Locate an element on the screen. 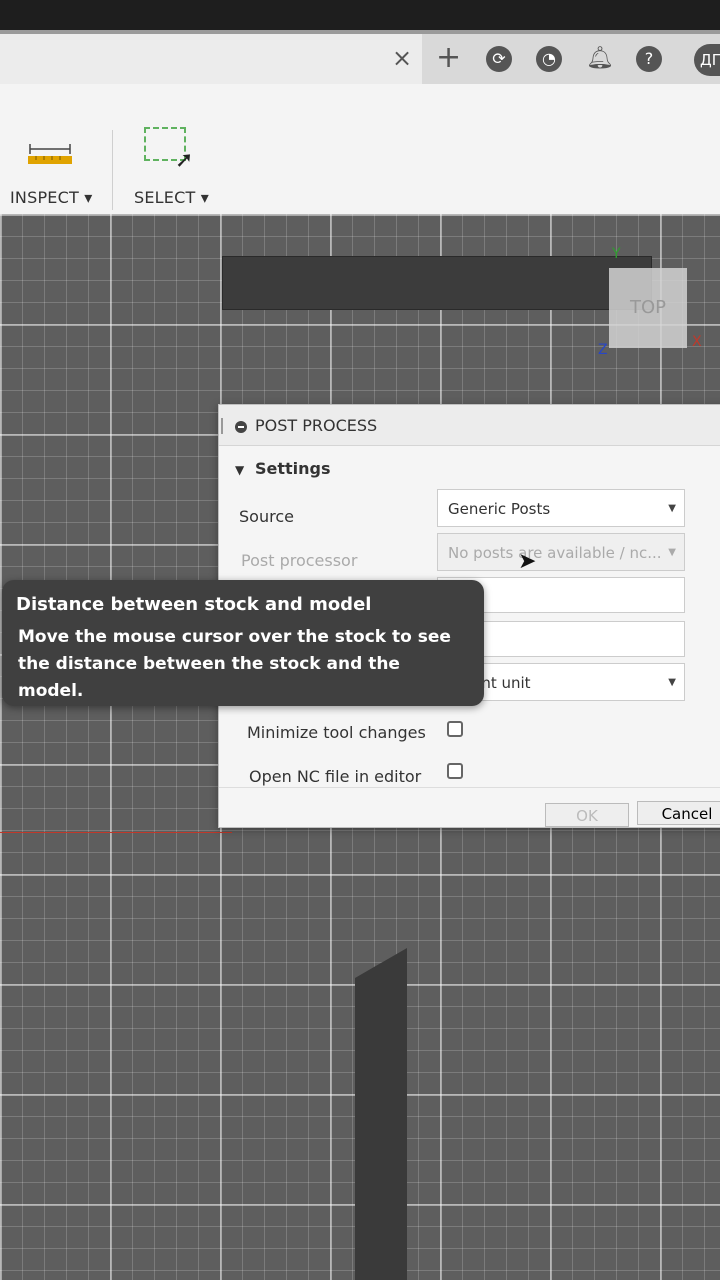 This screenshot has height=1280, width=720. collapse-triangle-icon: ▼ is located at coordinates (239, 470).